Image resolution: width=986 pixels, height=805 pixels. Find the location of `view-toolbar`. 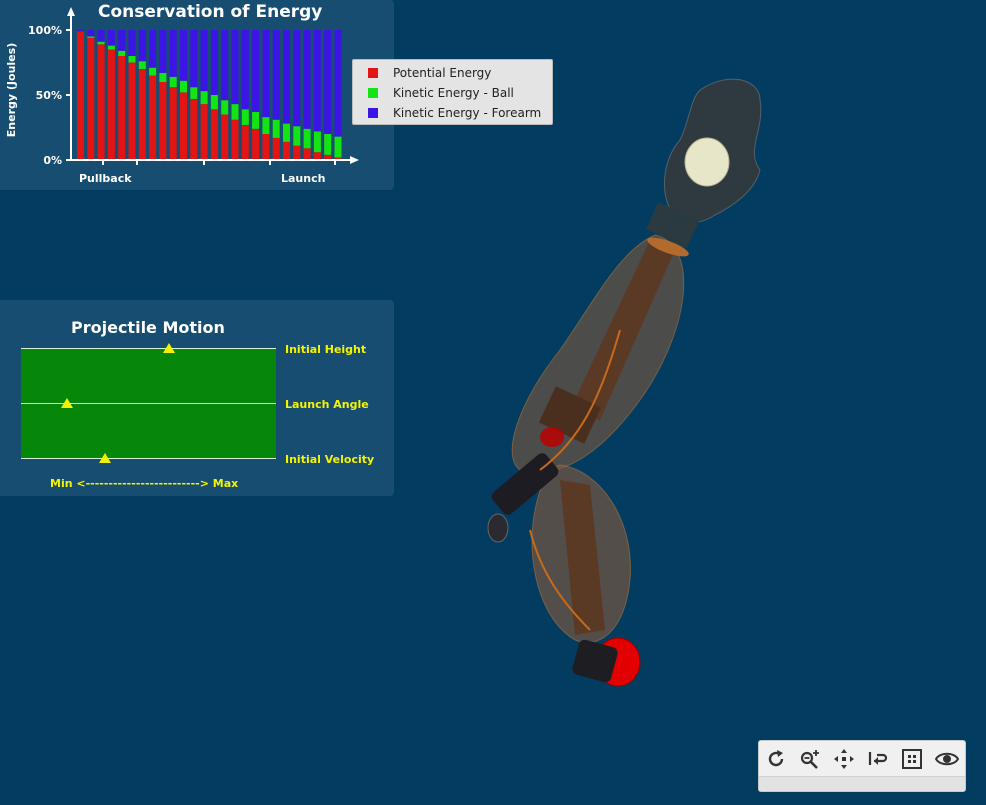

view-toolbar is located at coordinates (862, 766).